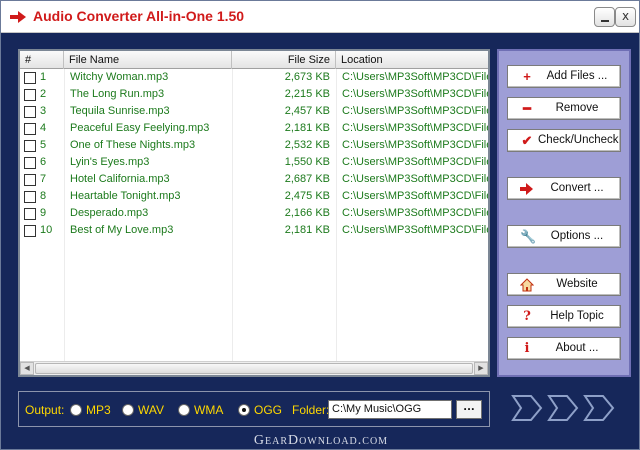 Image resolution: width=640 pixels, height=450 pixels. What do you see at coordinates (605, 21) in the screenshot?
I see `minimize-icon` at bounding box center [605, 21].